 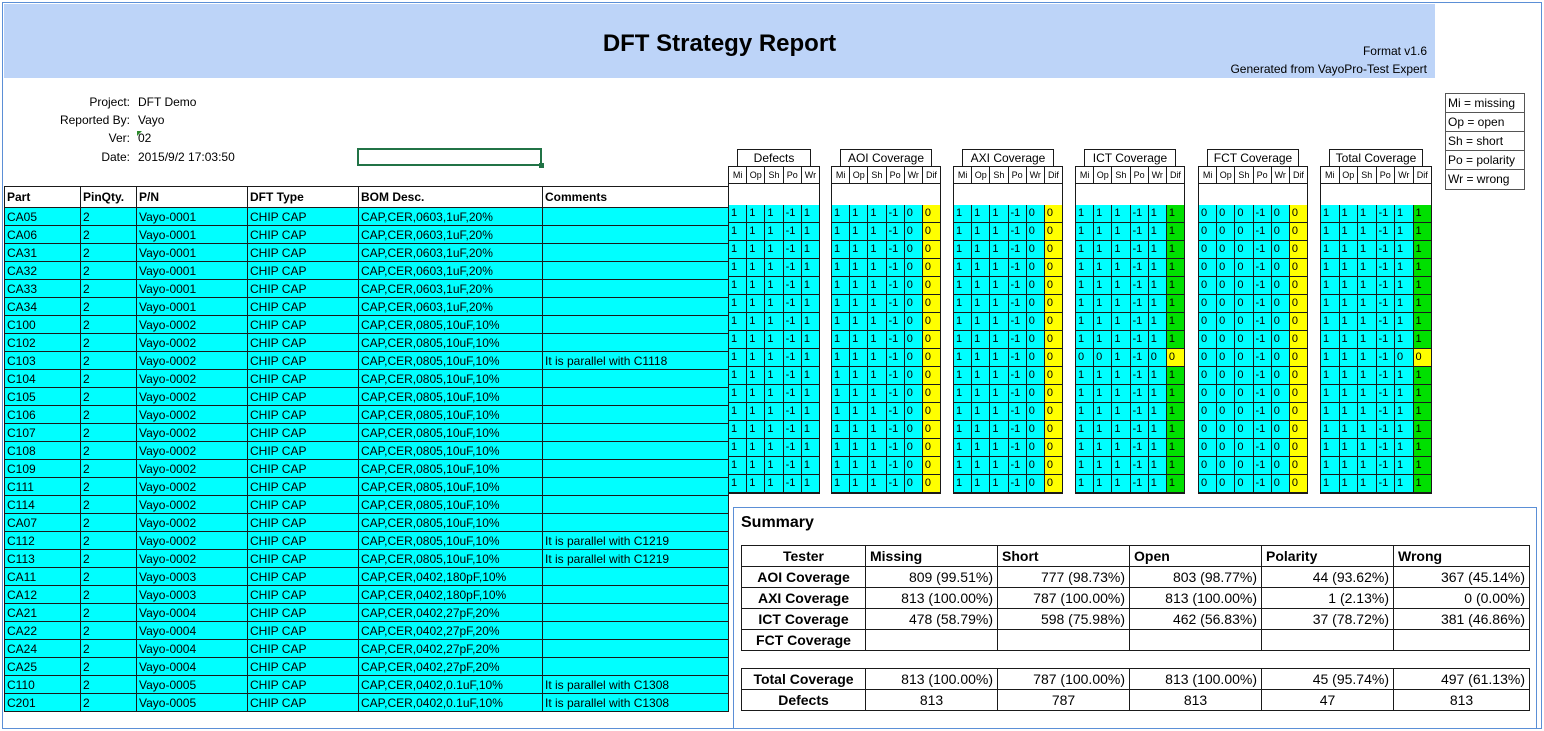 What do you see at coordinates (42, 252) in the screenshot?
I see `cell-part: CA31` at bounding box center [42, 252].